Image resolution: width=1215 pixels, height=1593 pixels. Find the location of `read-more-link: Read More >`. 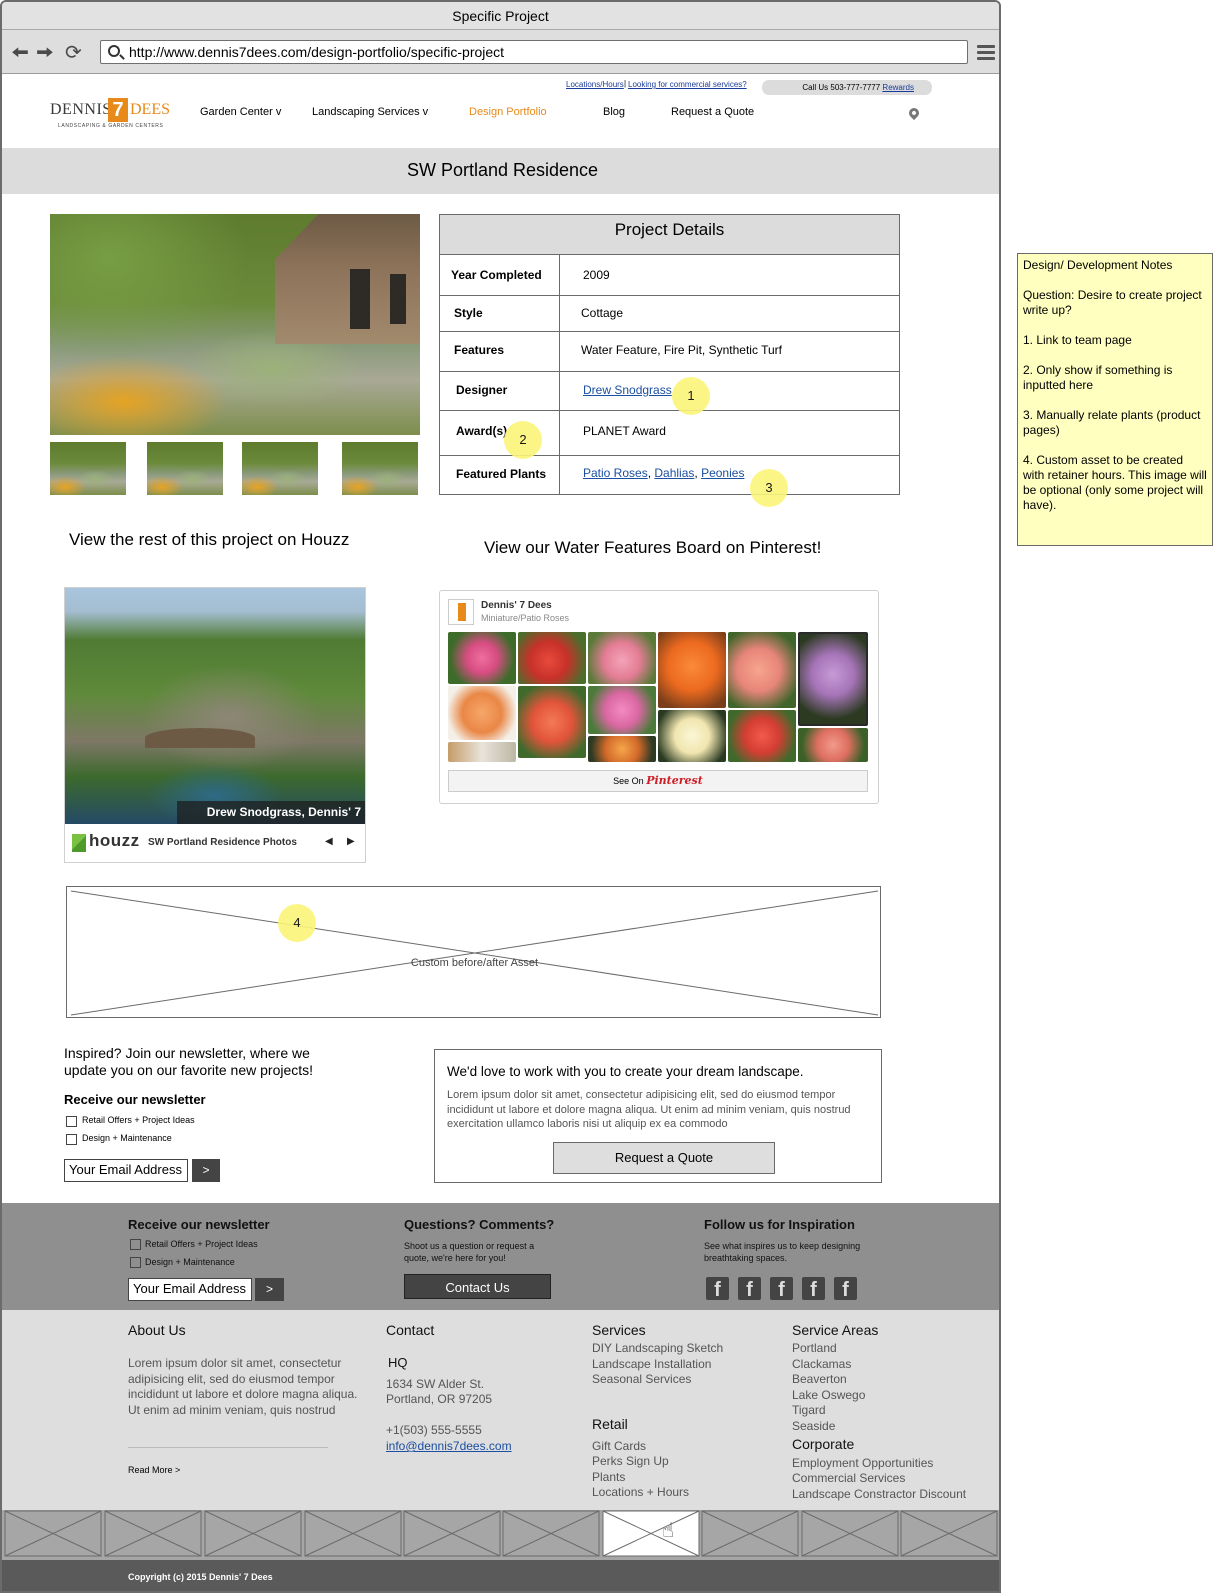

read-more-link: Read More > is located at coordinates (154, 1470).